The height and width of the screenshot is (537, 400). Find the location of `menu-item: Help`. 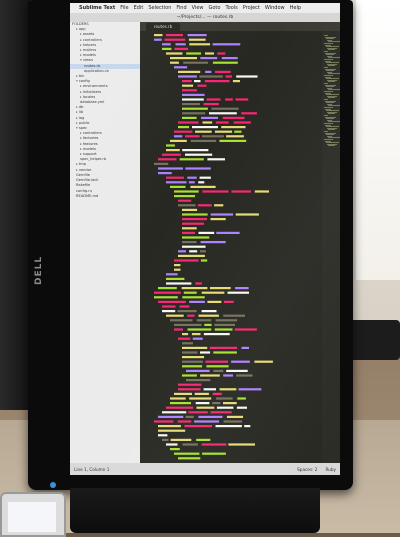

menu-item: Help is located at coordinates (295, 8).